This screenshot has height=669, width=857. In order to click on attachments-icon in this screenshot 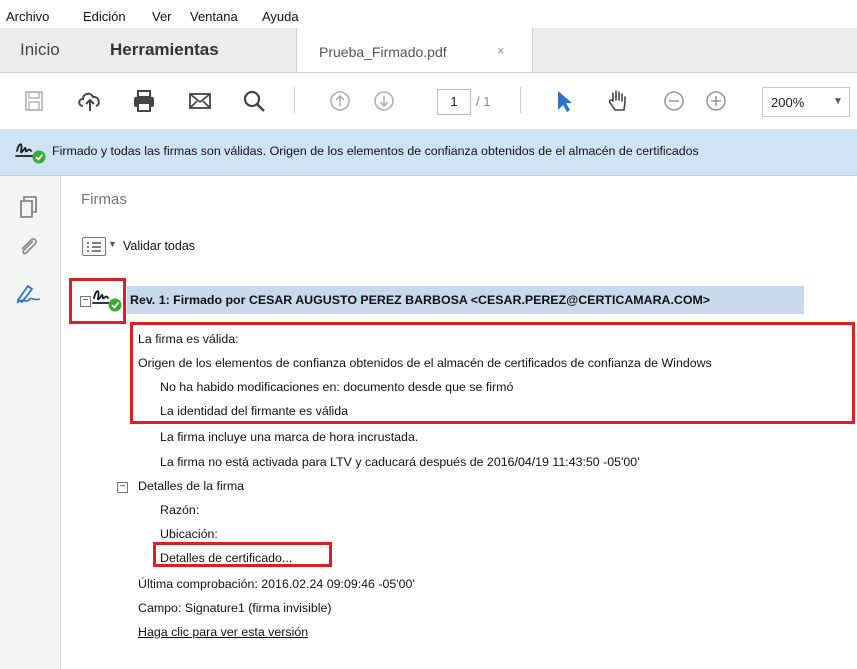, I will do `click(29, 247)`.